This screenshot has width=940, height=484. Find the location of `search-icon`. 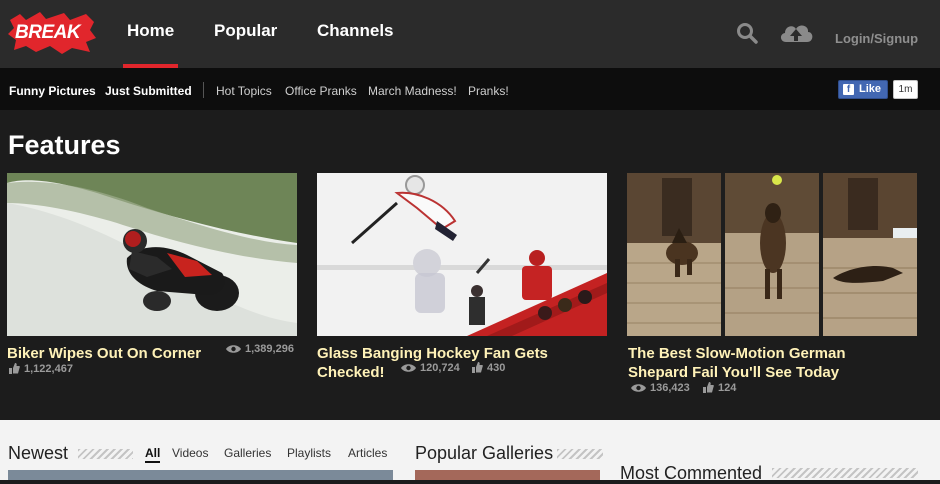

search-icon is located at coordinates (747, 33).